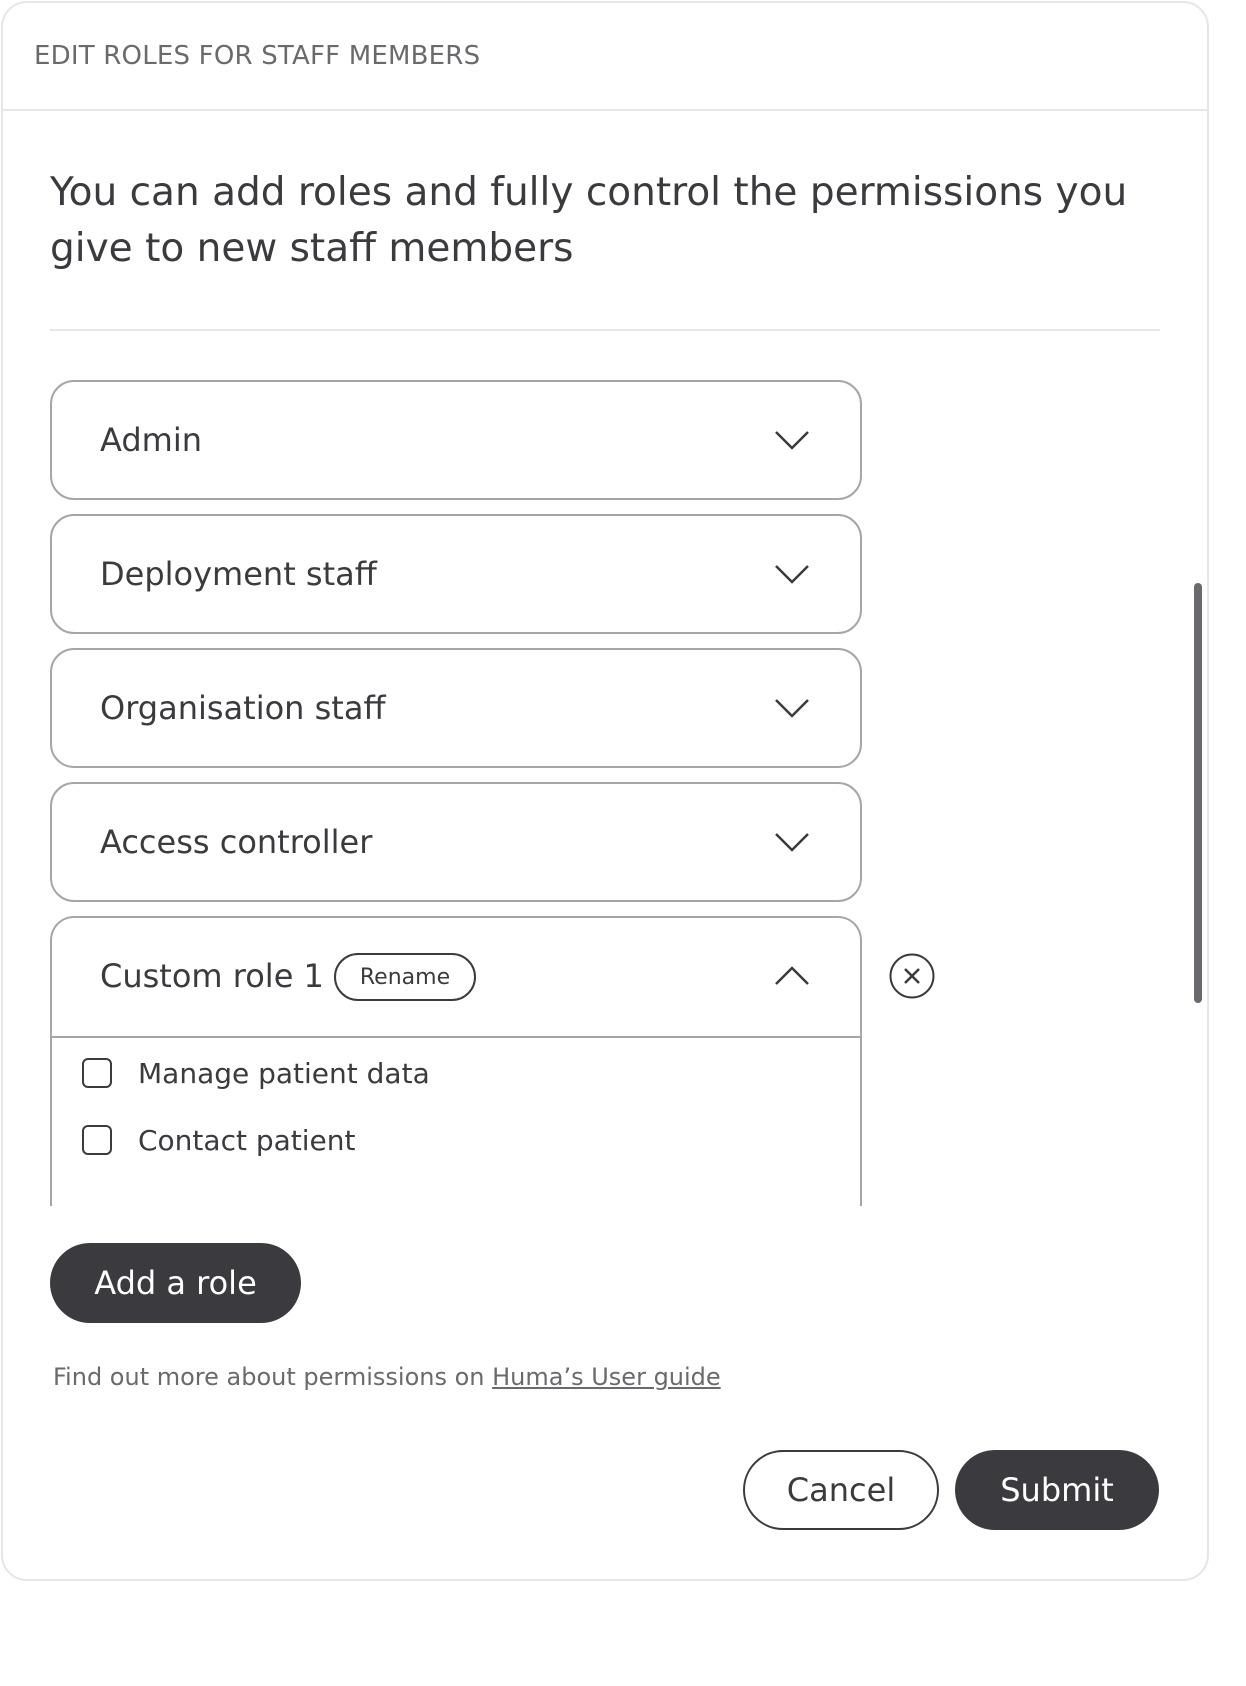  Describe the element at coordinates (284, 1073) in the screenshot. I see `permission-label: Manage patient data` at that location.